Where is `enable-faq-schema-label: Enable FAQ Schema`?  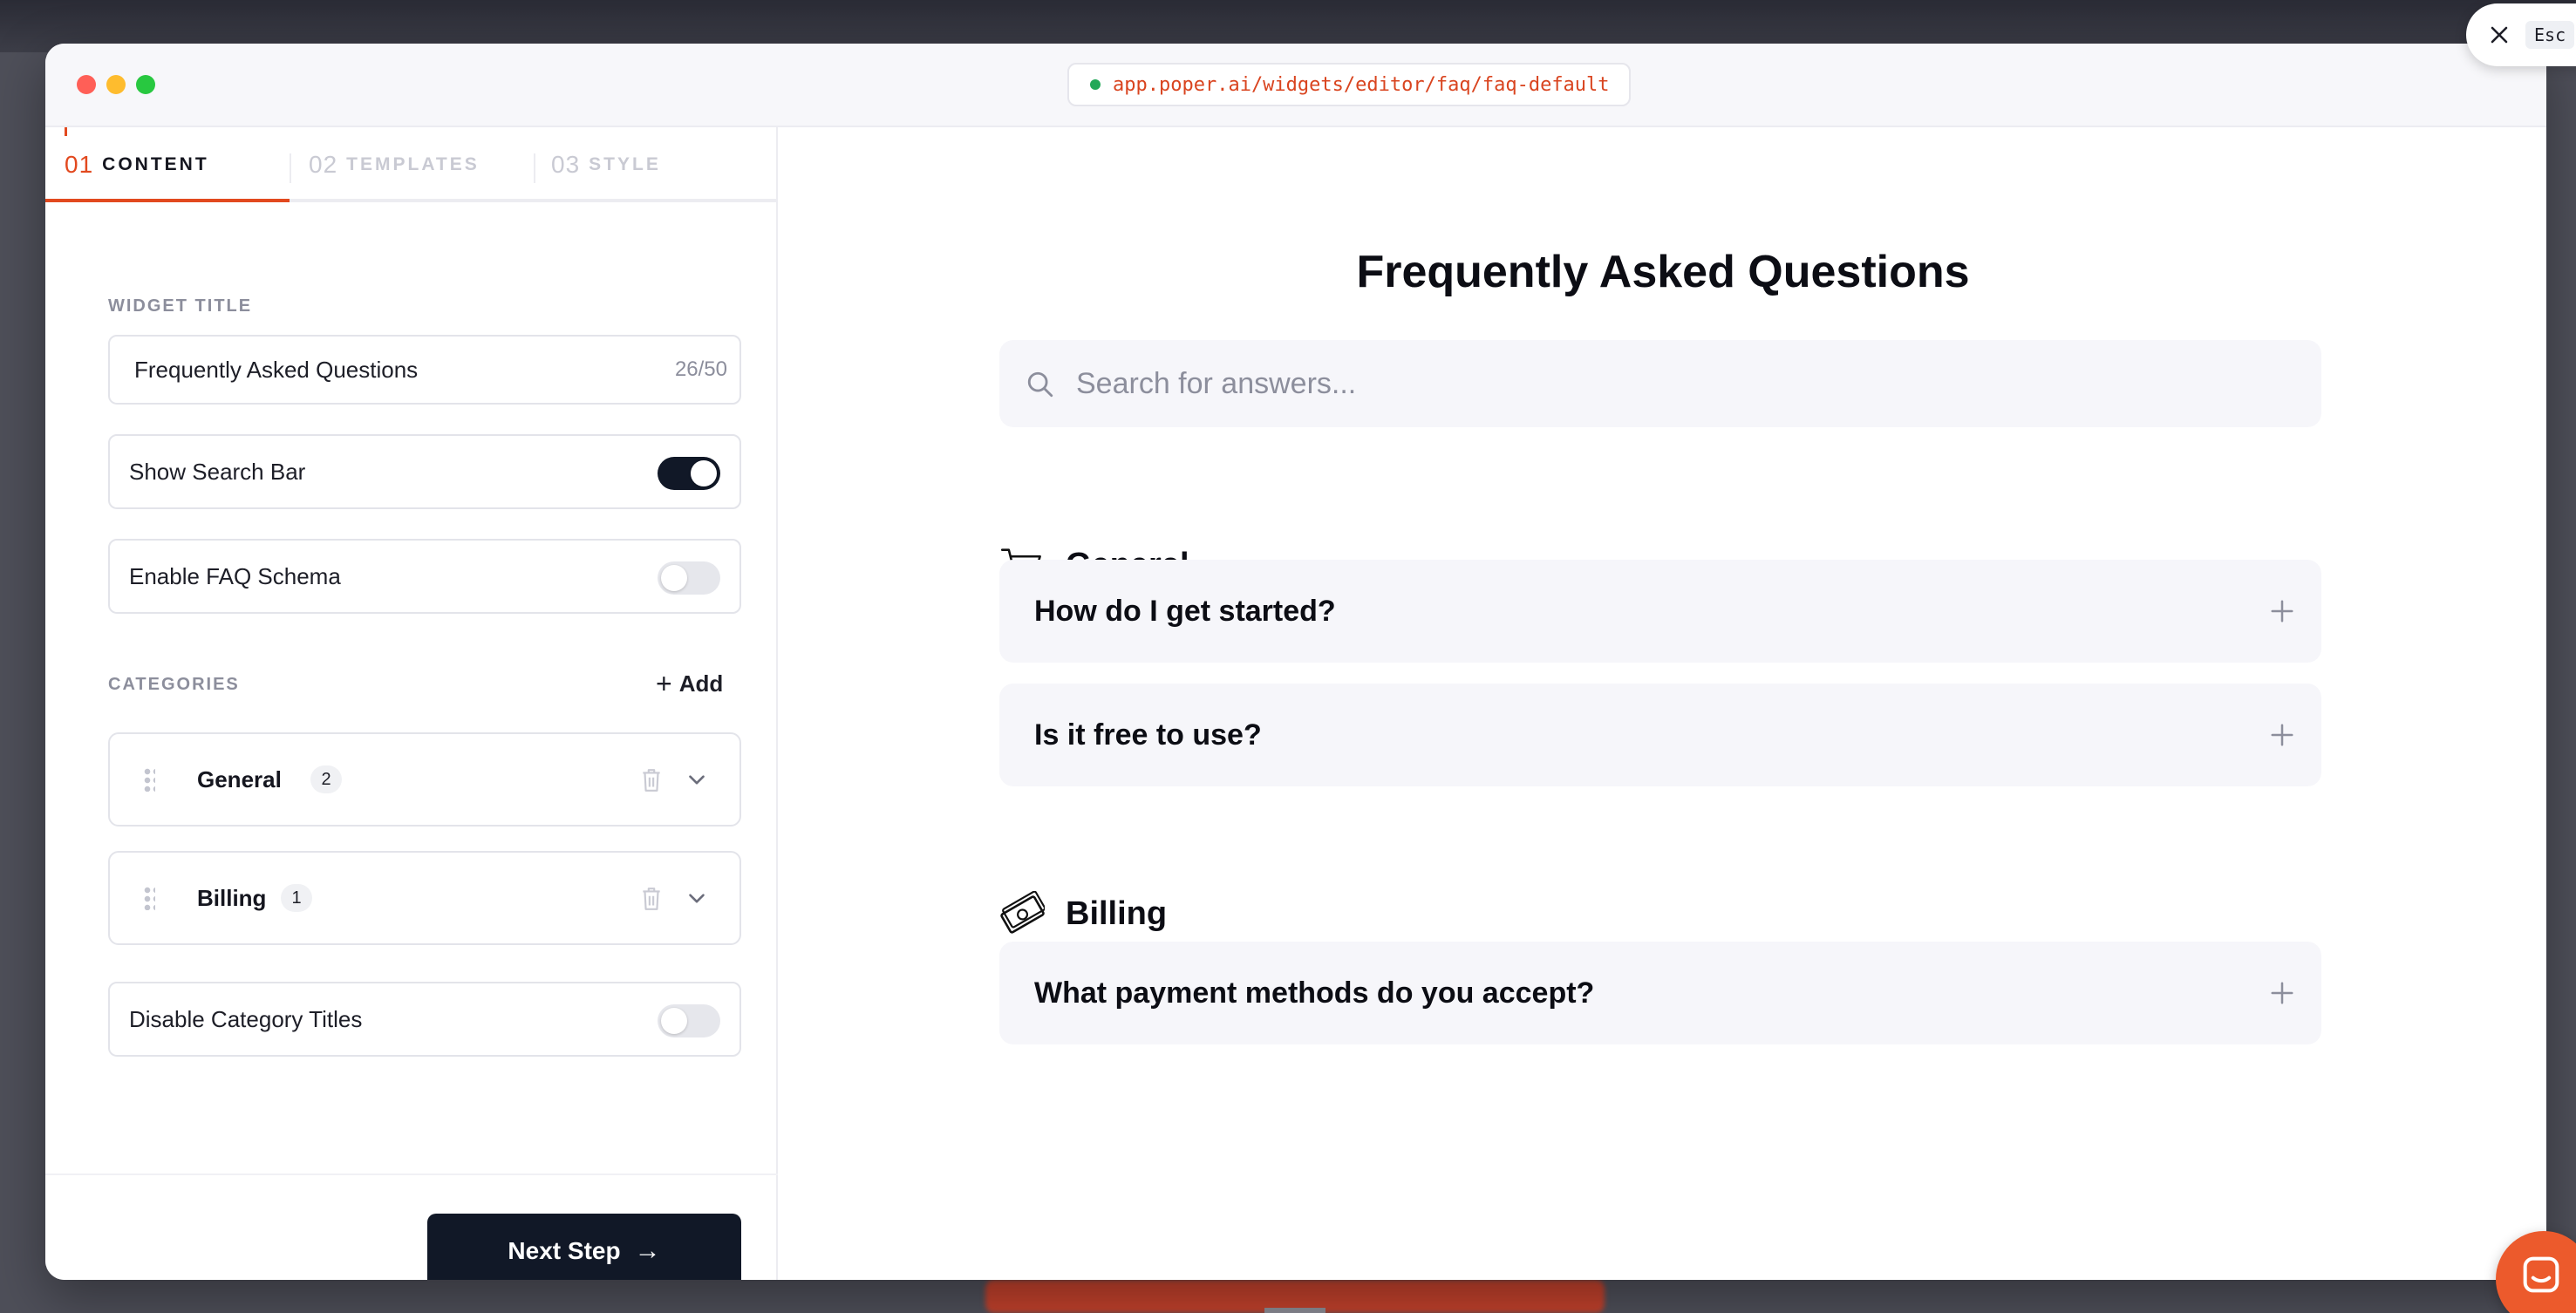 enable-faq-schema-label: Enable FAQ Schema is located at coordinates (235, 576).